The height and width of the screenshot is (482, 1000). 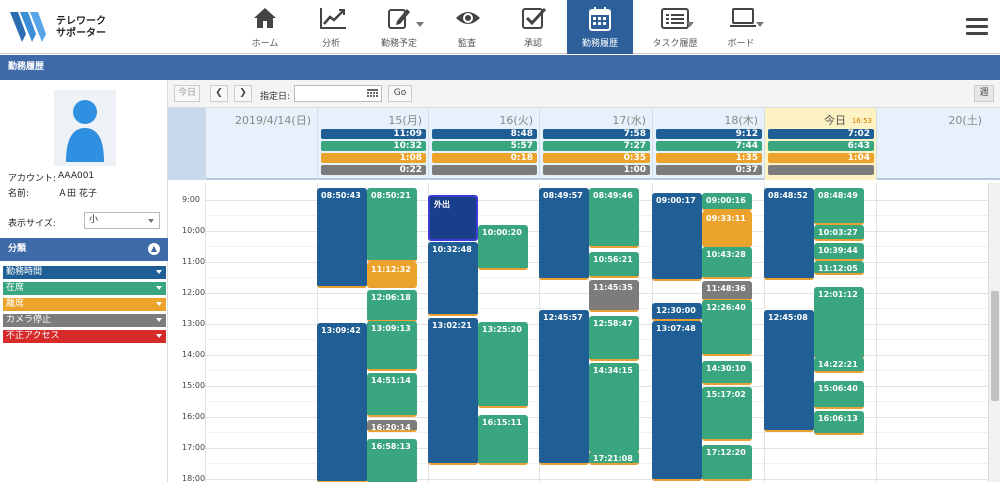 What do you see at coordinates (17, 249) in the screenshot?
I see `category-title: 分類` at bounding box center [17, 249].